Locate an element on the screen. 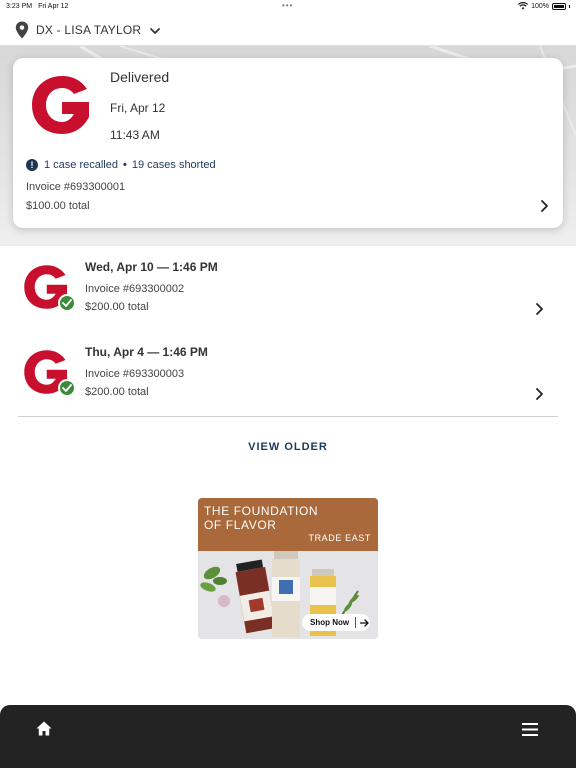 This screenshot has width=576, height=768. battery-icon is located at coordinates (559, 6).